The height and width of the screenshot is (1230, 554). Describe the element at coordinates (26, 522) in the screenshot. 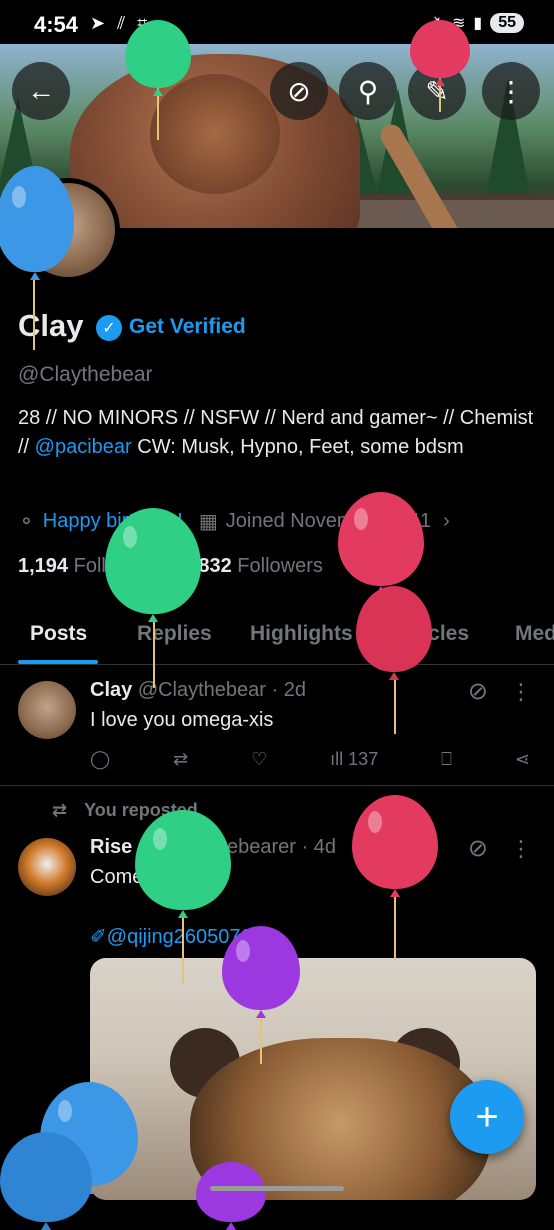

I see `balloon-icon: ⚬` at that location.